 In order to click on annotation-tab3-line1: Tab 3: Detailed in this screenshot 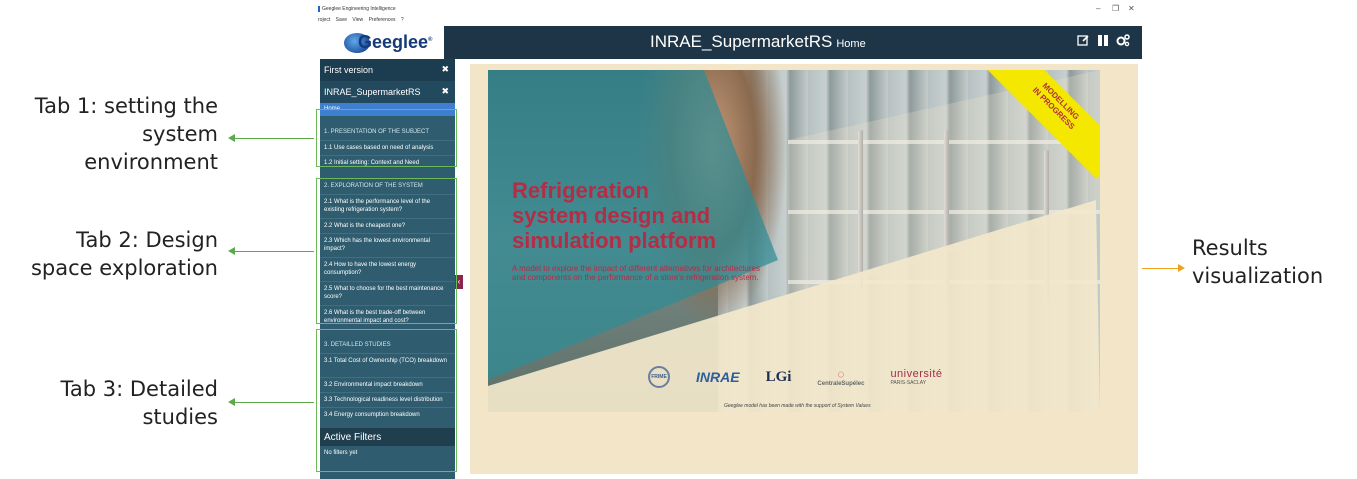, I will do `click(139, 389)`.